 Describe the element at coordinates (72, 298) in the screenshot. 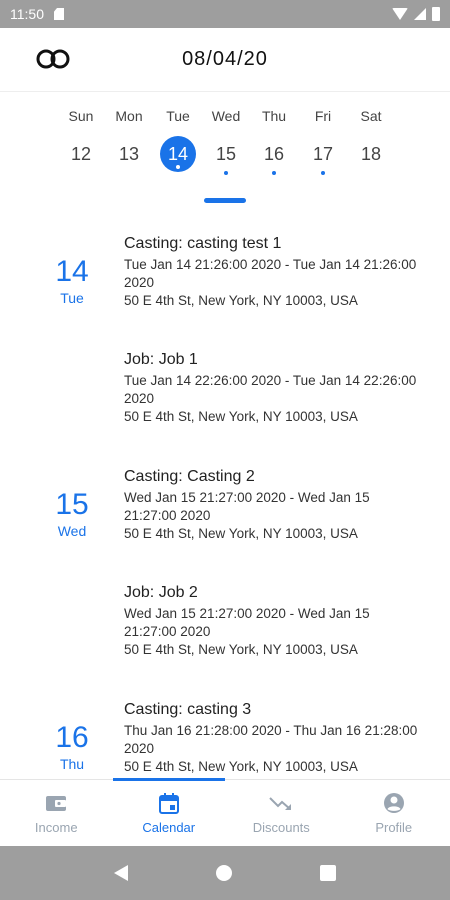

I see `event-date-day: Tue` at that location.